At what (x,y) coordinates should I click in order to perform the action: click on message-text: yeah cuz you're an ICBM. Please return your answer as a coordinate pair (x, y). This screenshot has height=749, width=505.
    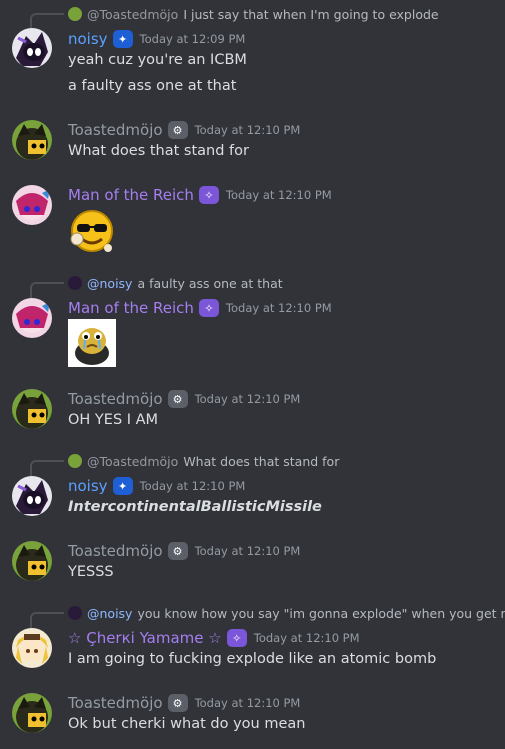
    Looking at the image, I should click on (157, 60).